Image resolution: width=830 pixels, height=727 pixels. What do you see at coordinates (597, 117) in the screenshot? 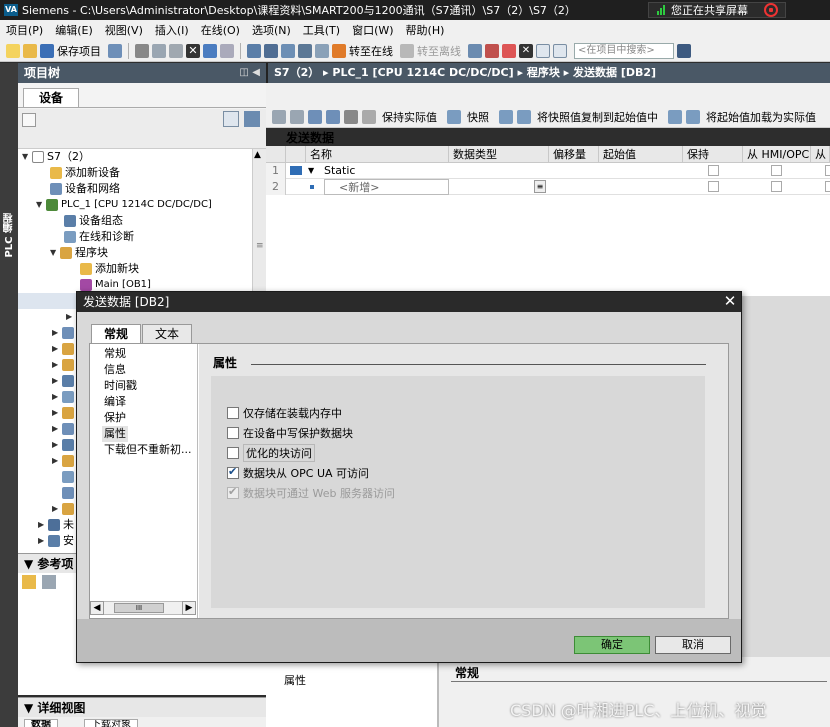
I see `copy-snapshot-to-start-button: 将快照值复制到起始值中` at bounding box center [597, 117].